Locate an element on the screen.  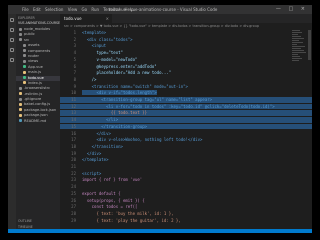
tree-item-label: src is located at coordinates (27, 39).